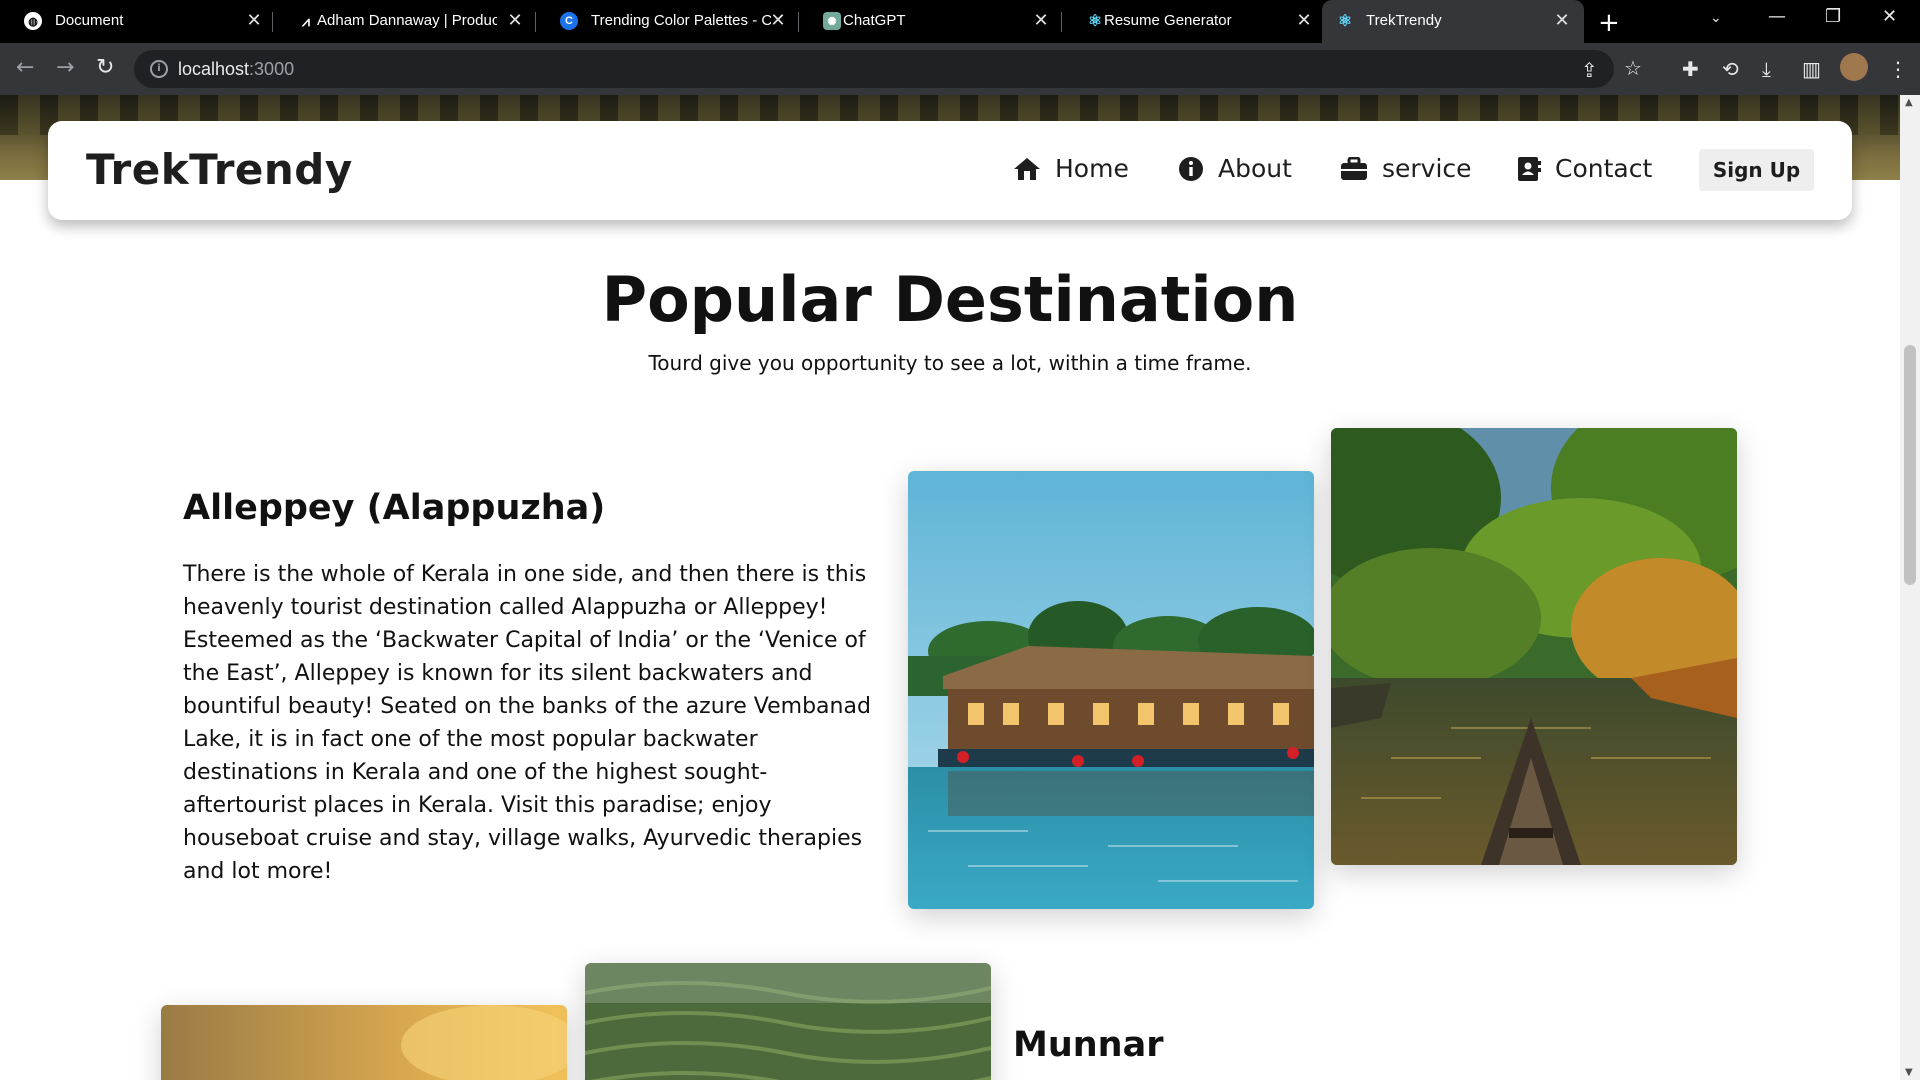 This screenshot has height=1080, width=1920. What do you see at coordinates (33, 21) in the screenshot?
I see `globe-icon: ◍` at bounding box center [33, 21].